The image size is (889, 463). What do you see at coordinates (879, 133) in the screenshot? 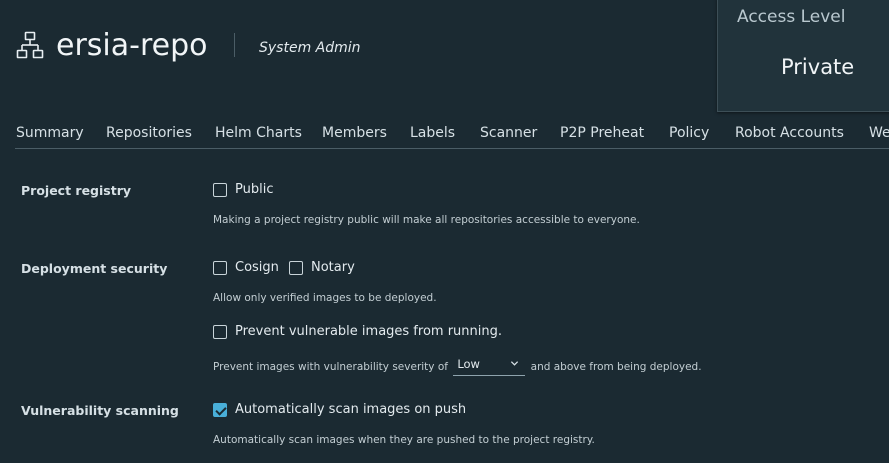
I see `tab-webhooks: We` at bounding box center [879, 133].